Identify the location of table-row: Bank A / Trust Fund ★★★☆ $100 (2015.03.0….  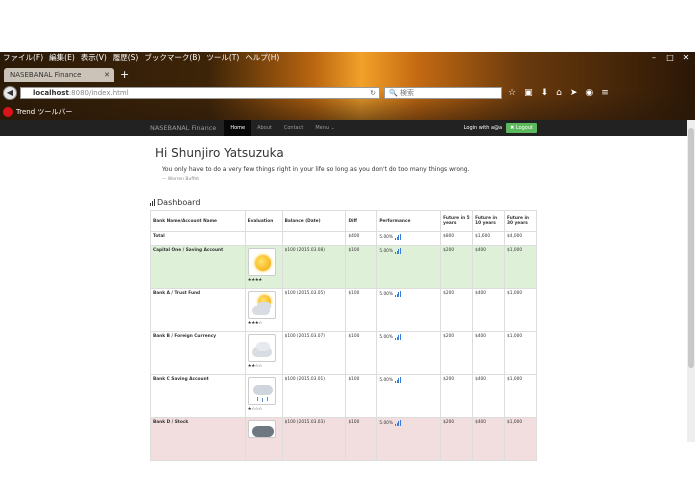
(343, 310).